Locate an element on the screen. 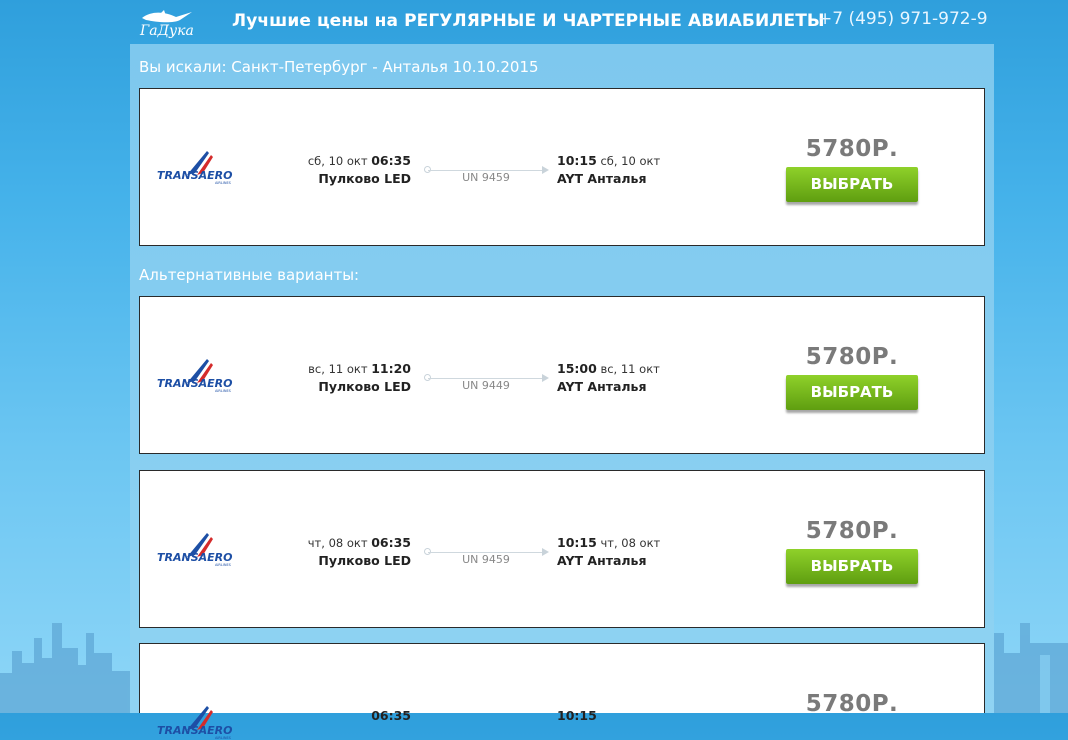 This screenshot has height=740, width=1068. header-phone: +7 (495) 971-972-9 is located at coordinates (903, 19).